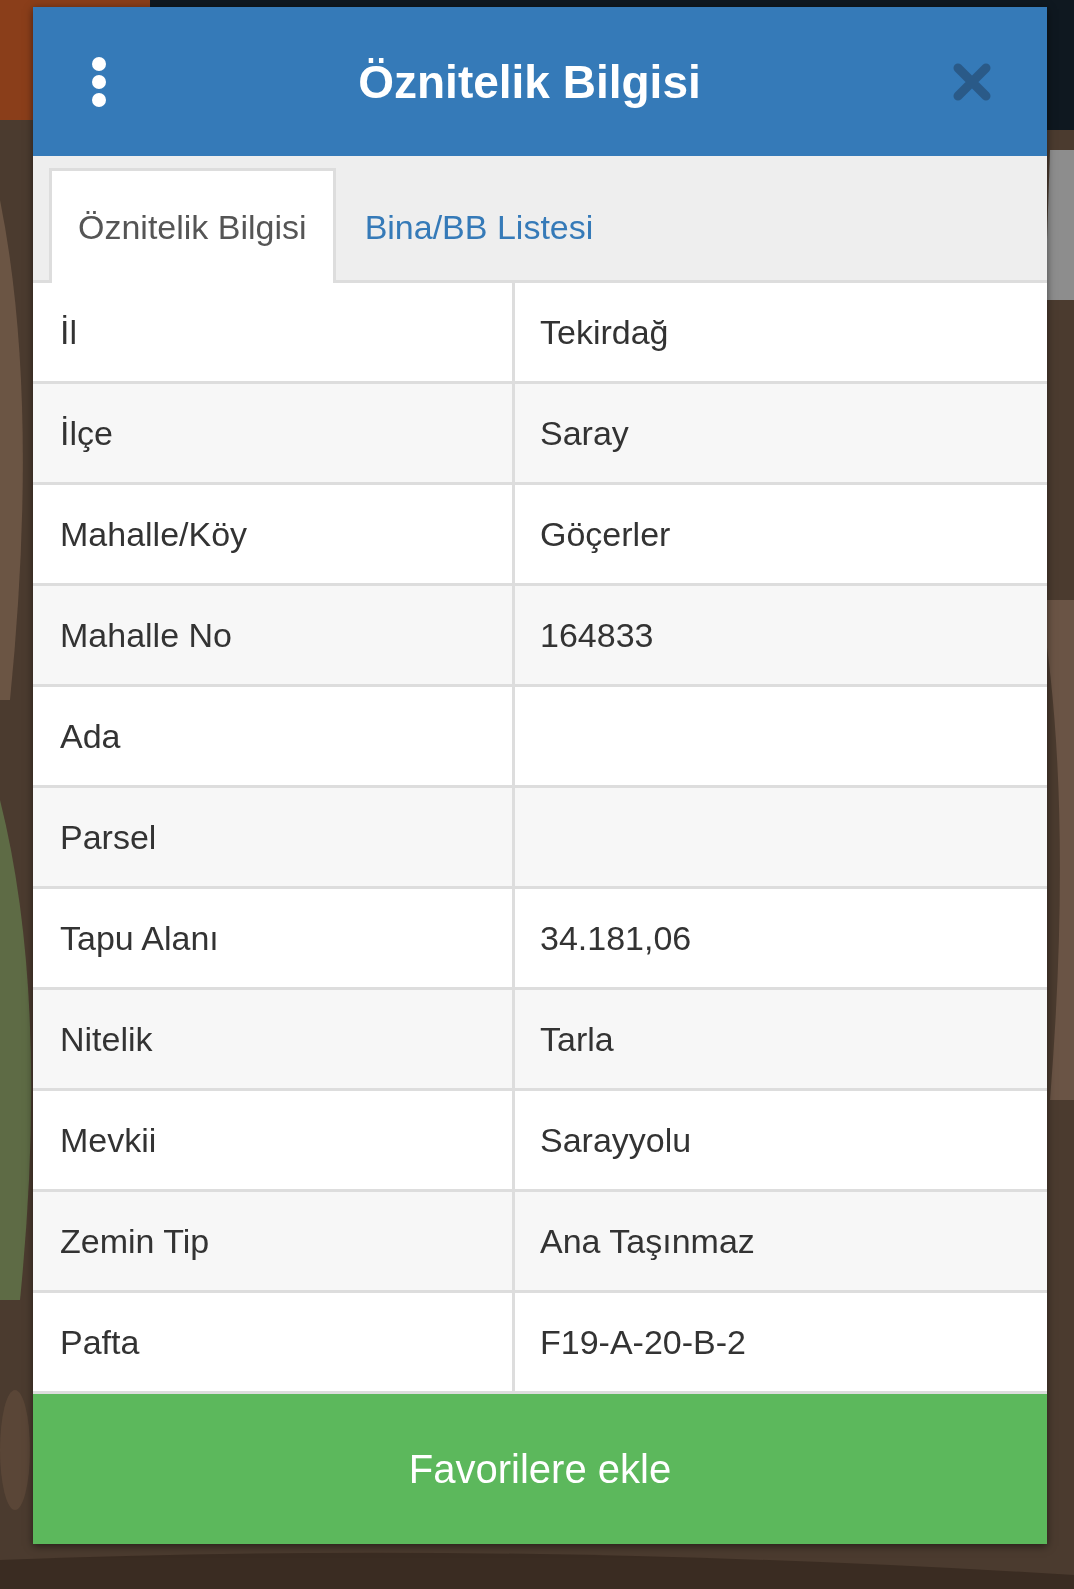 This screenshot has width=1074, height=1589. I want to click on value-cell-text: Ana Taşınmaz, so click(647, 1241).